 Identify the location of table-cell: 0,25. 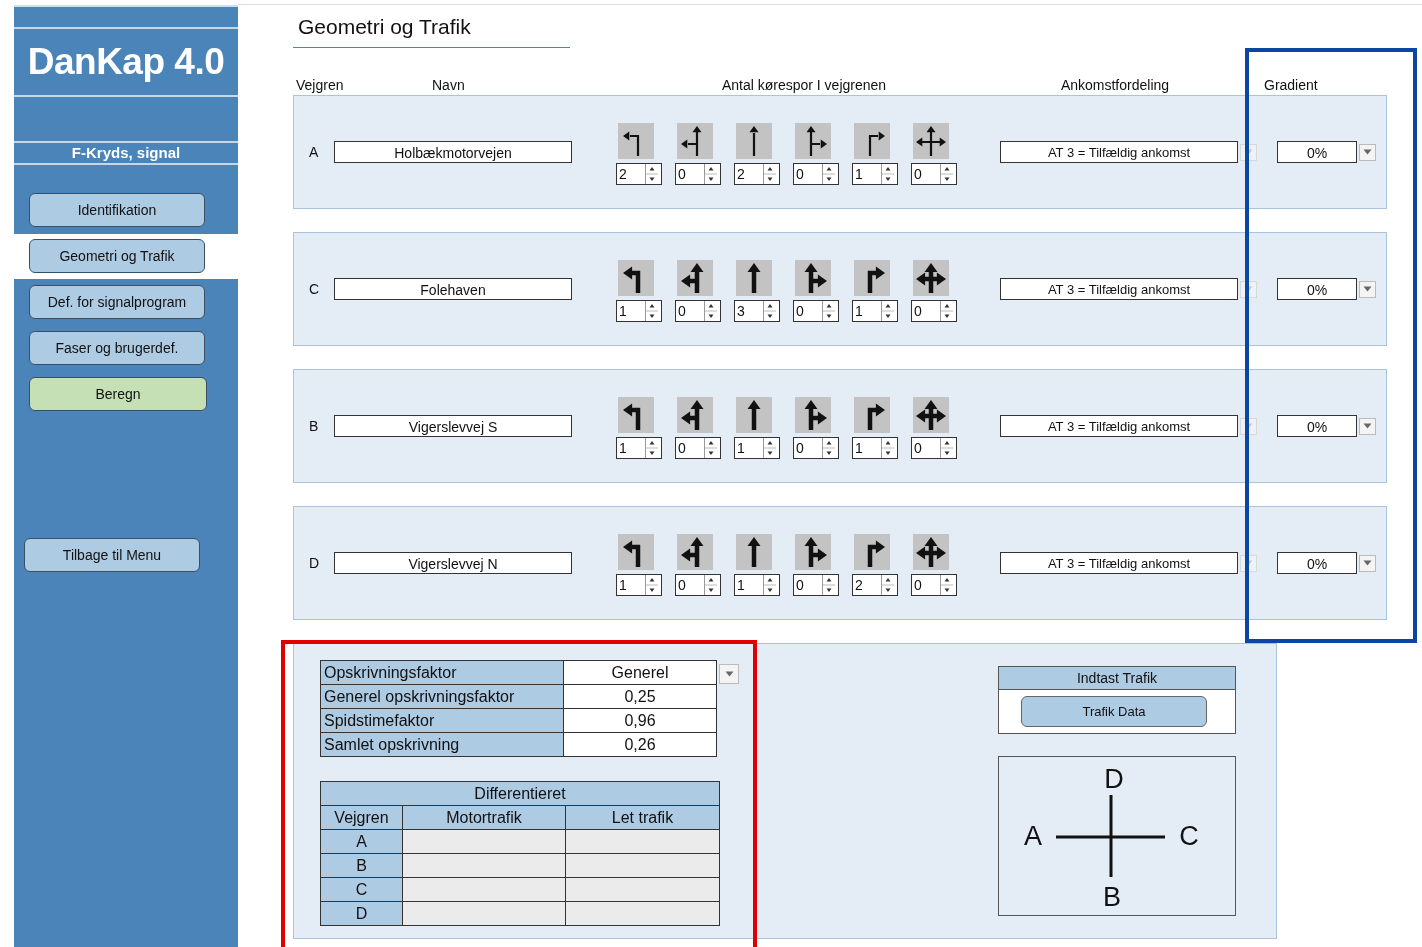
(640, 696).